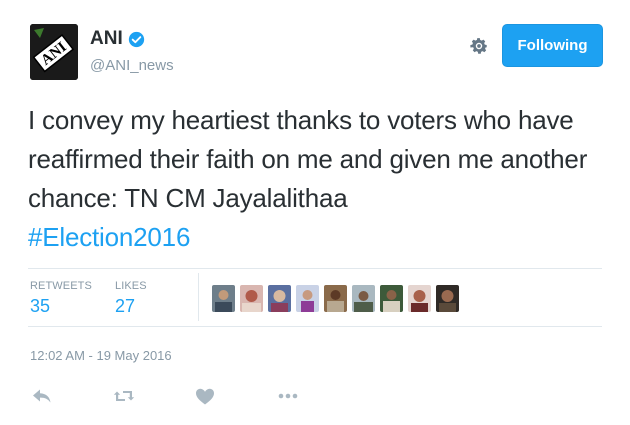 This screenshot has width=630, height=425. What do you see at coordinates (124, 396) in the screenshot?
I see `retweet-icon` at bounding box center [124, 396].